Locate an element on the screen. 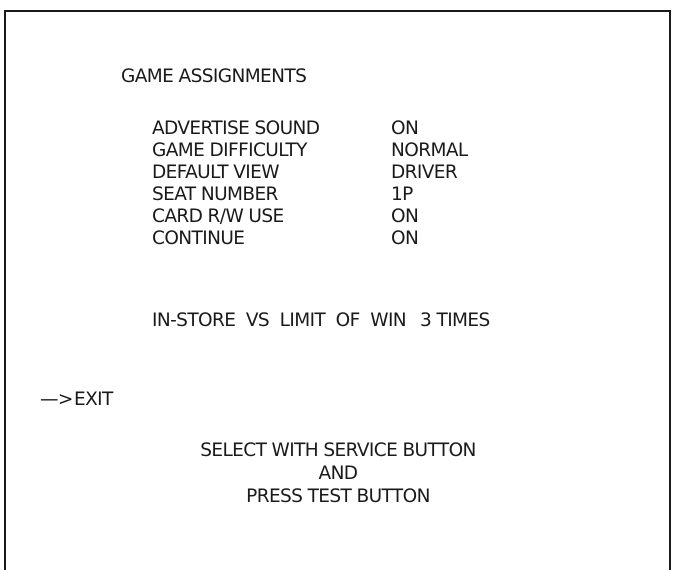 The width and height of the screenshot is (674, 570). win-limit-label: IN-STORE VS LIMIT OF WIN is located at coordinates (279, 320).